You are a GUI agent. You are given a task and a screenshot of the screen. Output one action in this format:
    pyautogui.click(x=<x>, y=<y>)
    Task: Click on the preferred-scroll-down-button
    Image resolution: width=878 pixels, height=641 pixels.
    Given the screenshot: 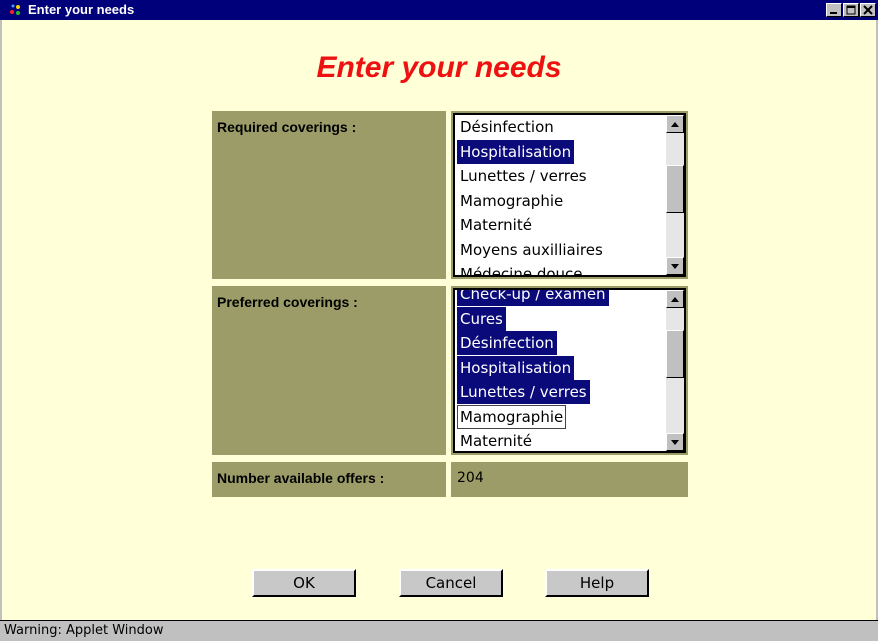 What is the action you would take?
    pyautogui.click(x=675, y=442)
    